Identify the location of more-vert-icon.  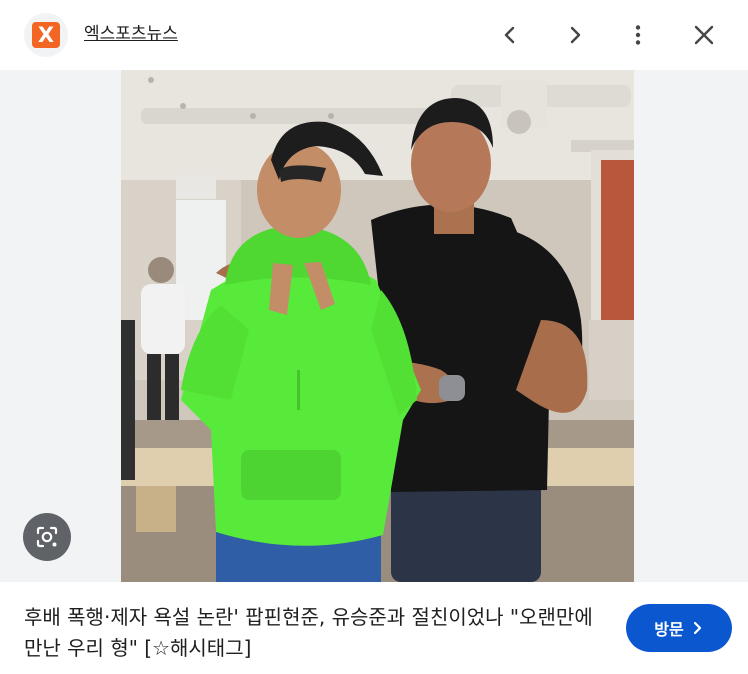
(638, 35).